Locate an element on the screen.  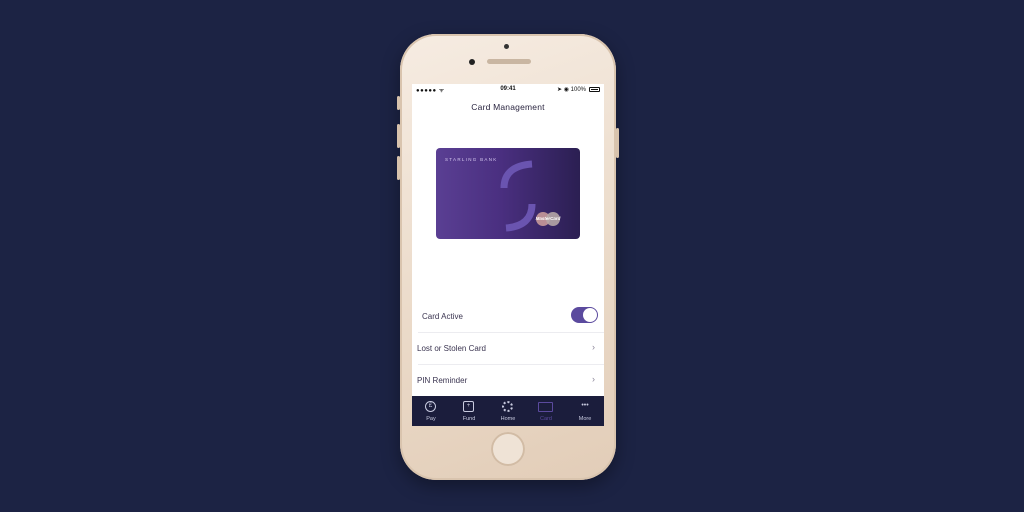
tab-fund-label: Fund is located at coordinates (469, 419).